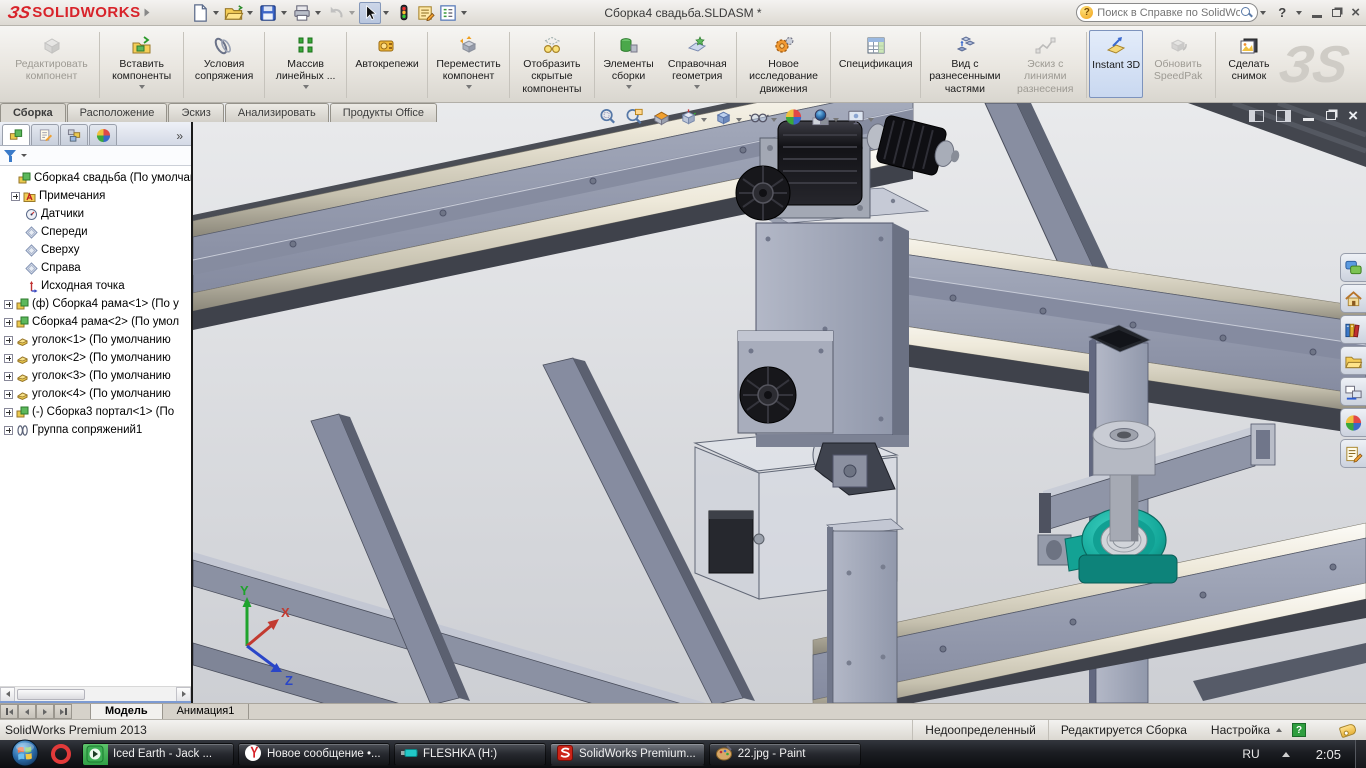 The image size is (1366, 768). What do you see at coordinates (27, 711) in the screenshot?
I see `tab-prev-button` at bounding box center [27, 711].